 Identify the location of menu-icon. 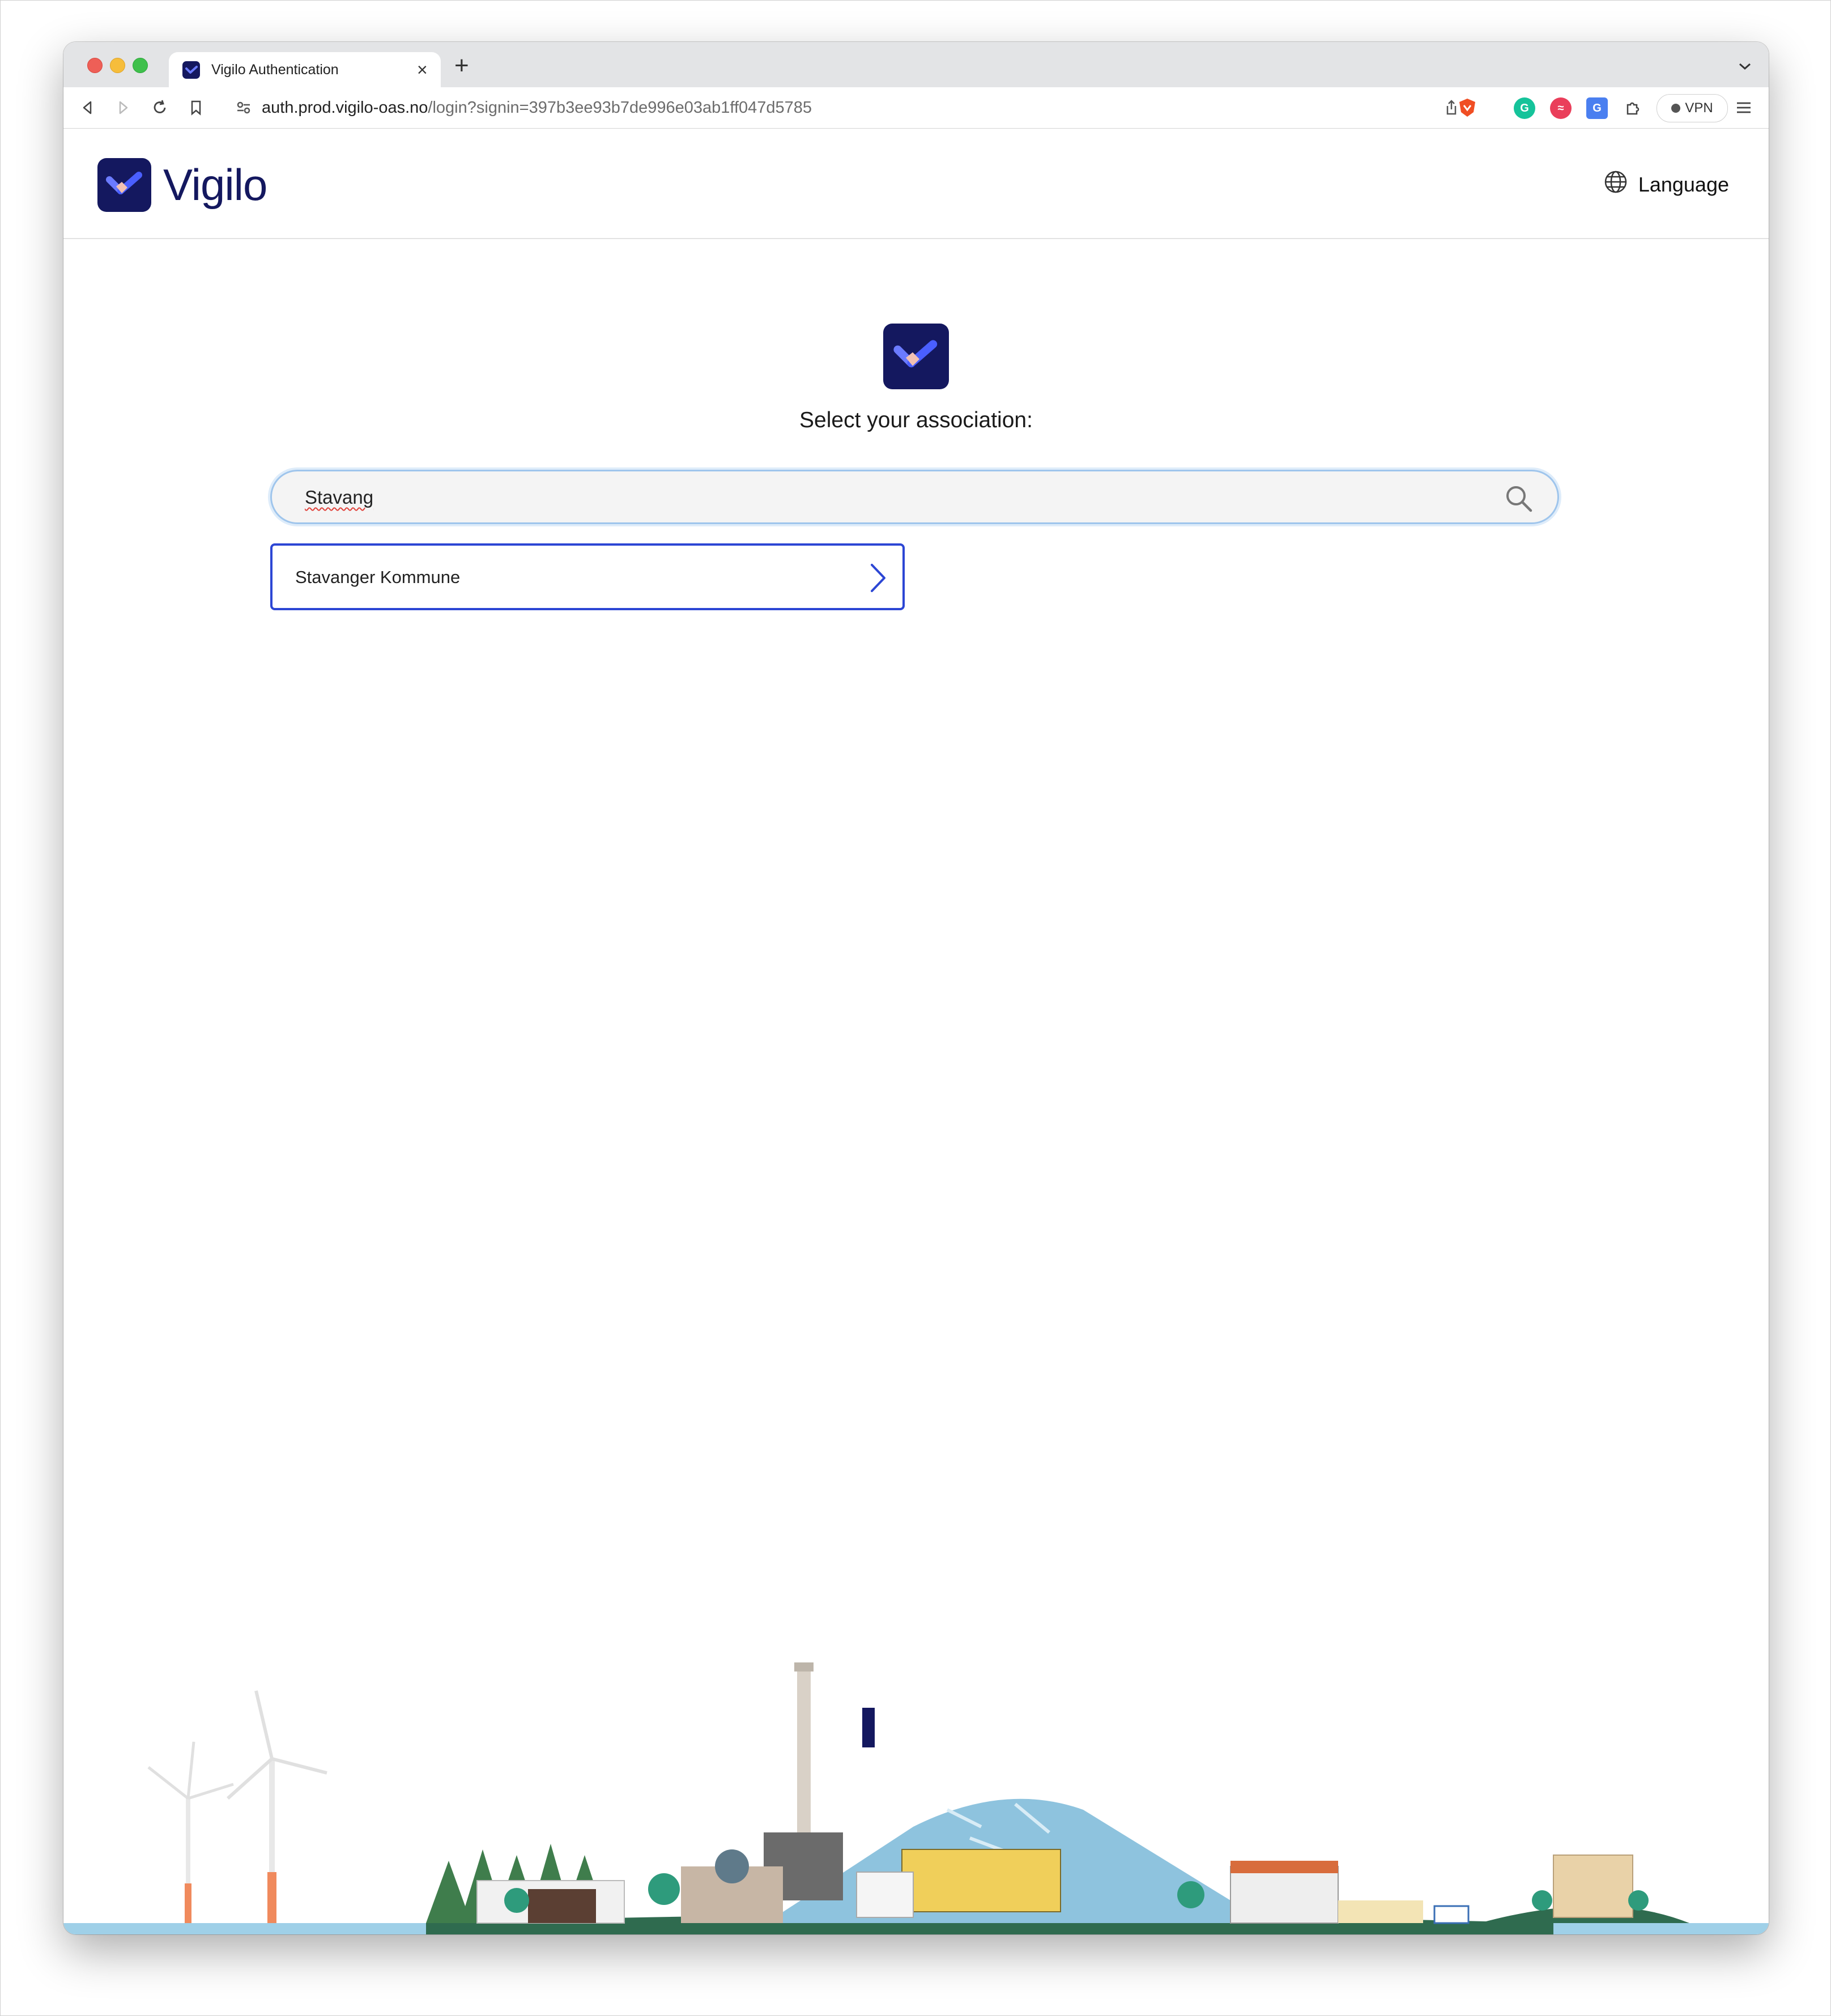
(1744, 108).